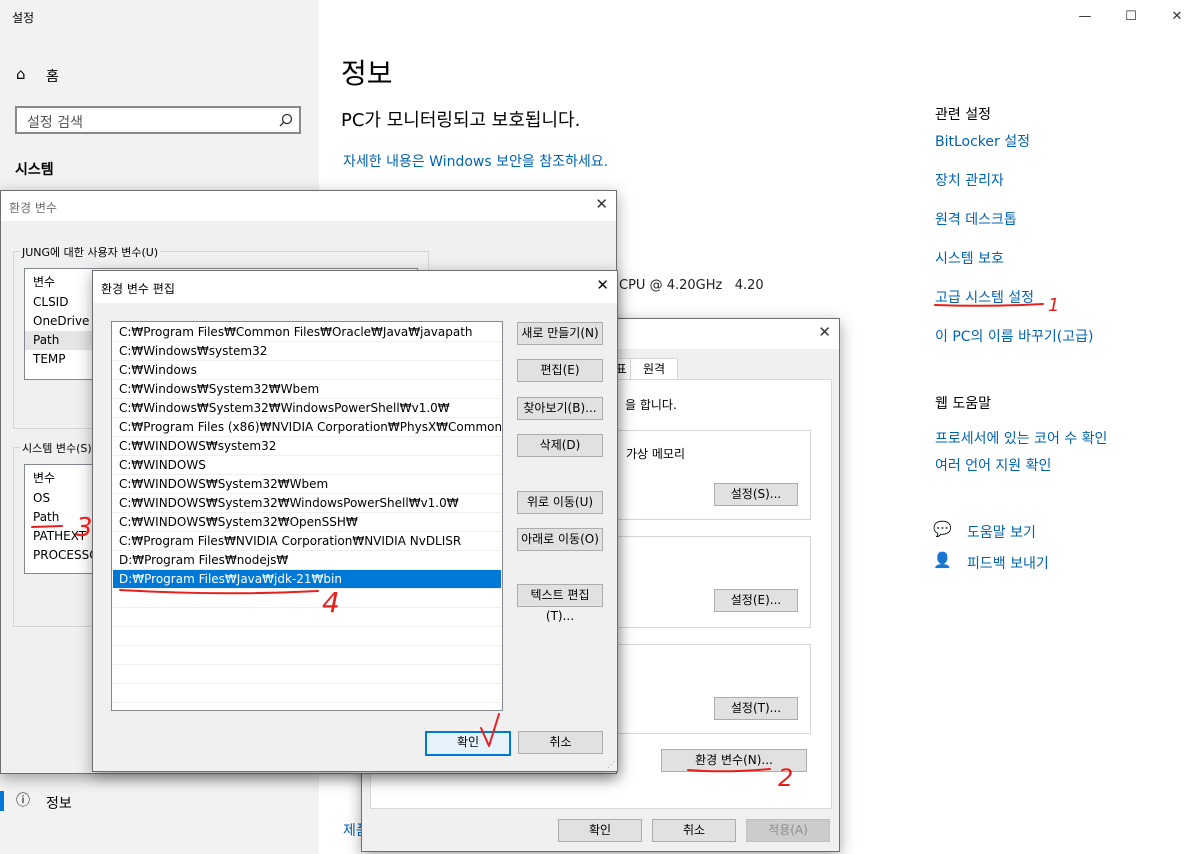 This screenshot has height=854, width=1200. Describe the element at coordinates (1053, 305) in the screenshot. I see `annotation-number: 1` at that location.